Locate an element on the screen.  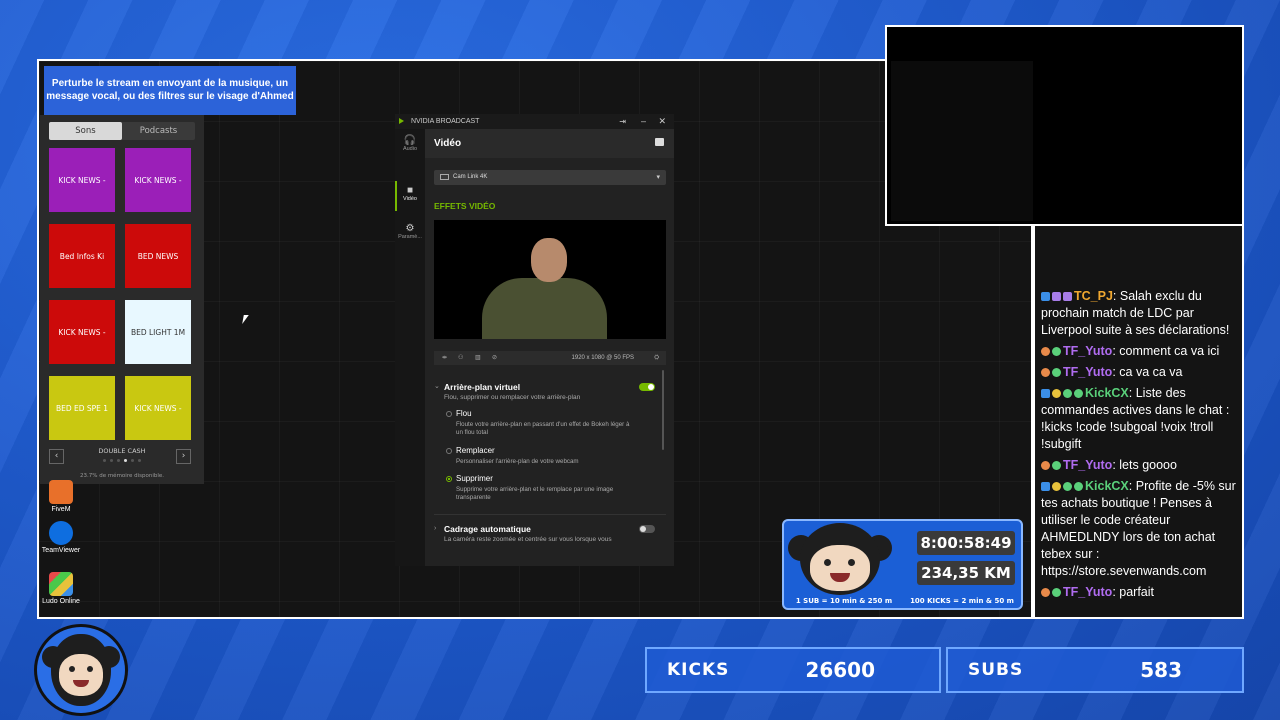
minimize-button: – is located at coordinates (643, 121).